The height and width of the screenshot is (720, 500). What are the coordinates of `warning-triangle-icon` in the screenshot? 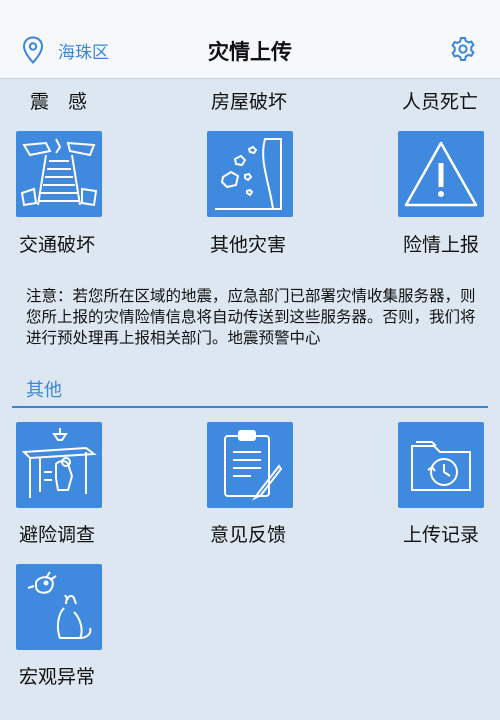 It's located at (441, 174).